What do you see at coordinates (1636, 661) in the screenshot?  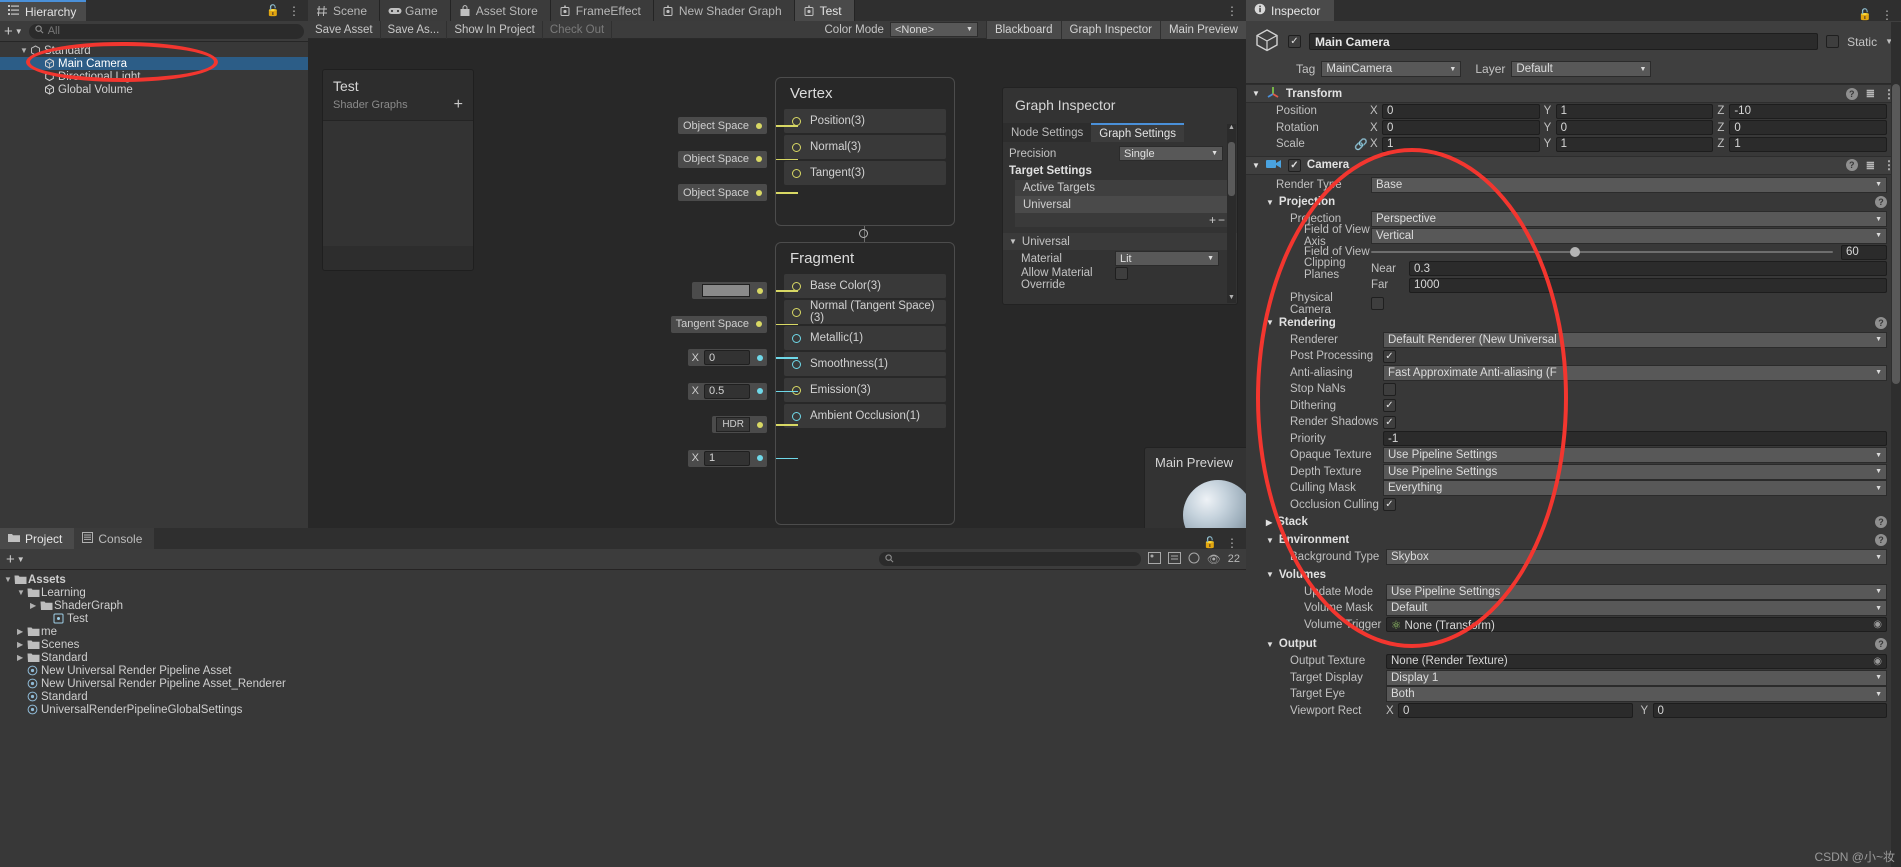 I see `output-texture-field: None (Render Texture) ◉` at bounding box center [1636, 661].